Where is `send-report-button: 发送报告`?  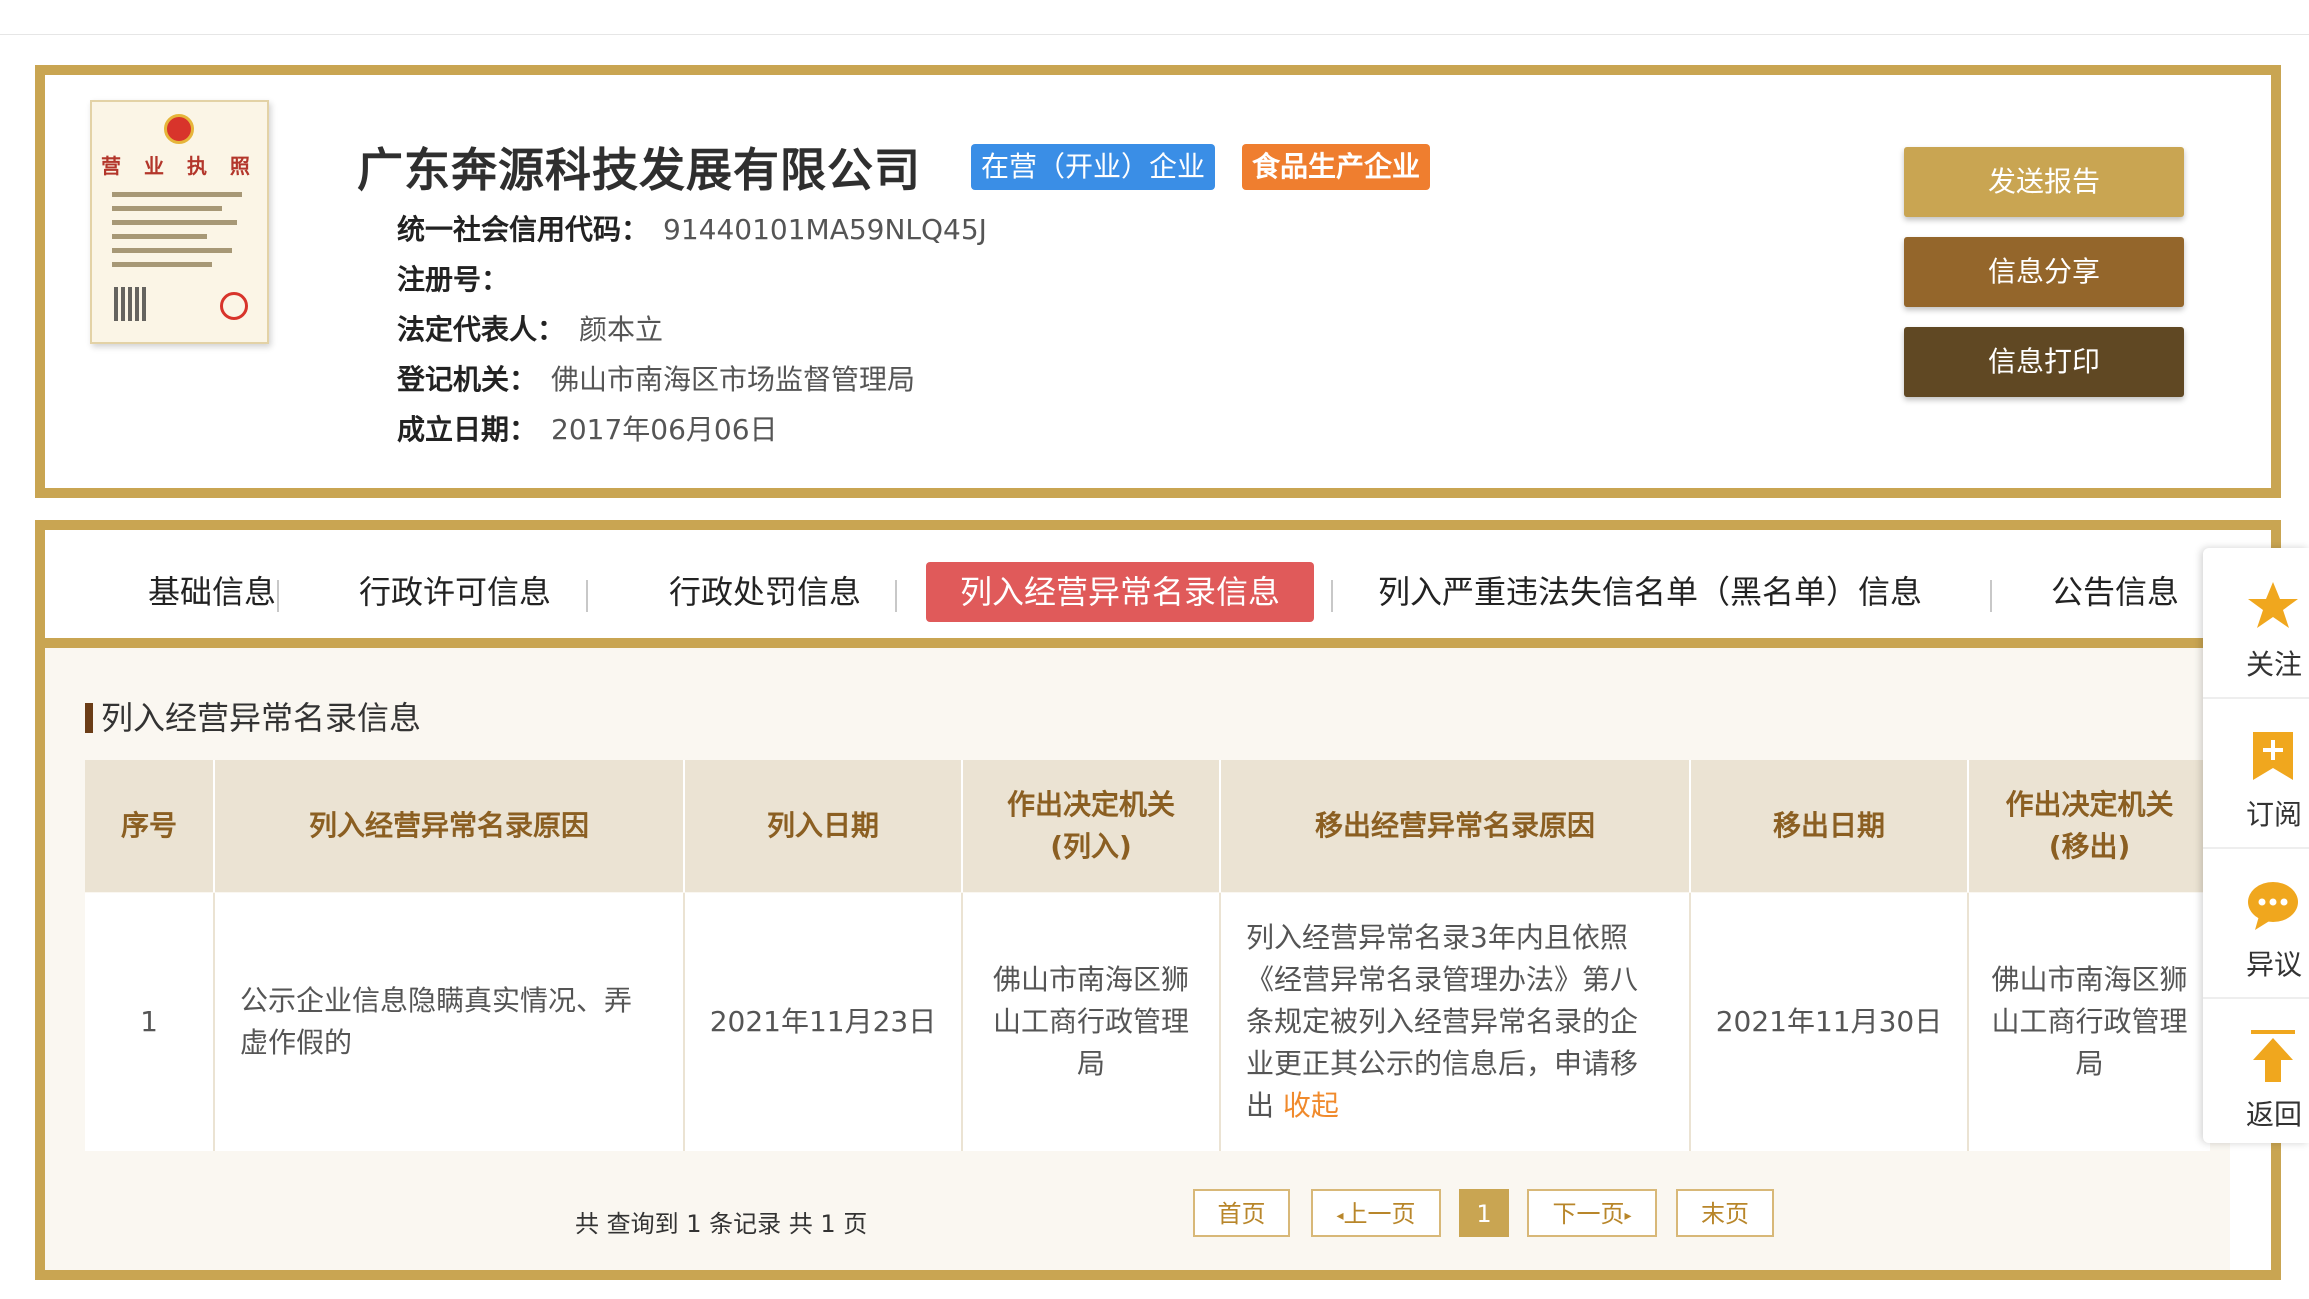
send-report-button: 发送报告 is located at coordinates (2044, 182).